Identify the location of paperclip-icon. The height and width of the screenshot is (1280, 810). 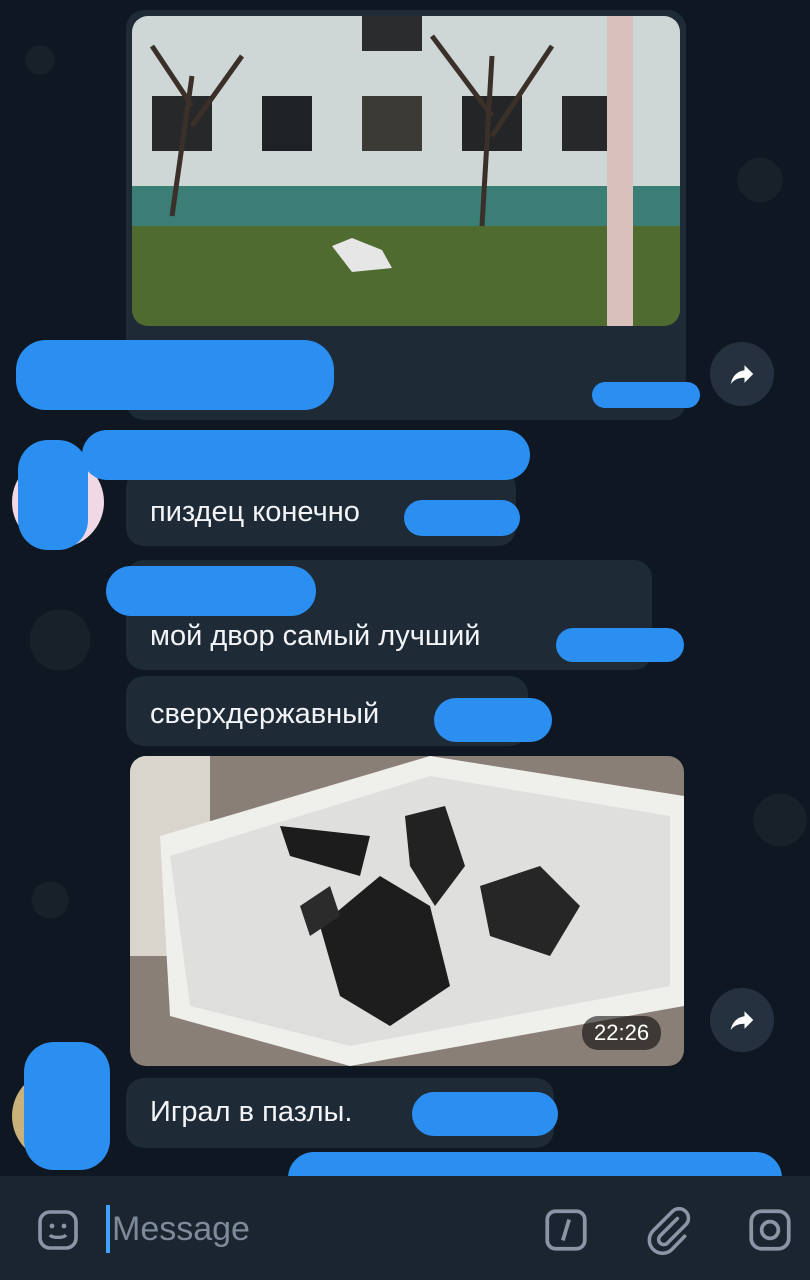
(669, 1230).